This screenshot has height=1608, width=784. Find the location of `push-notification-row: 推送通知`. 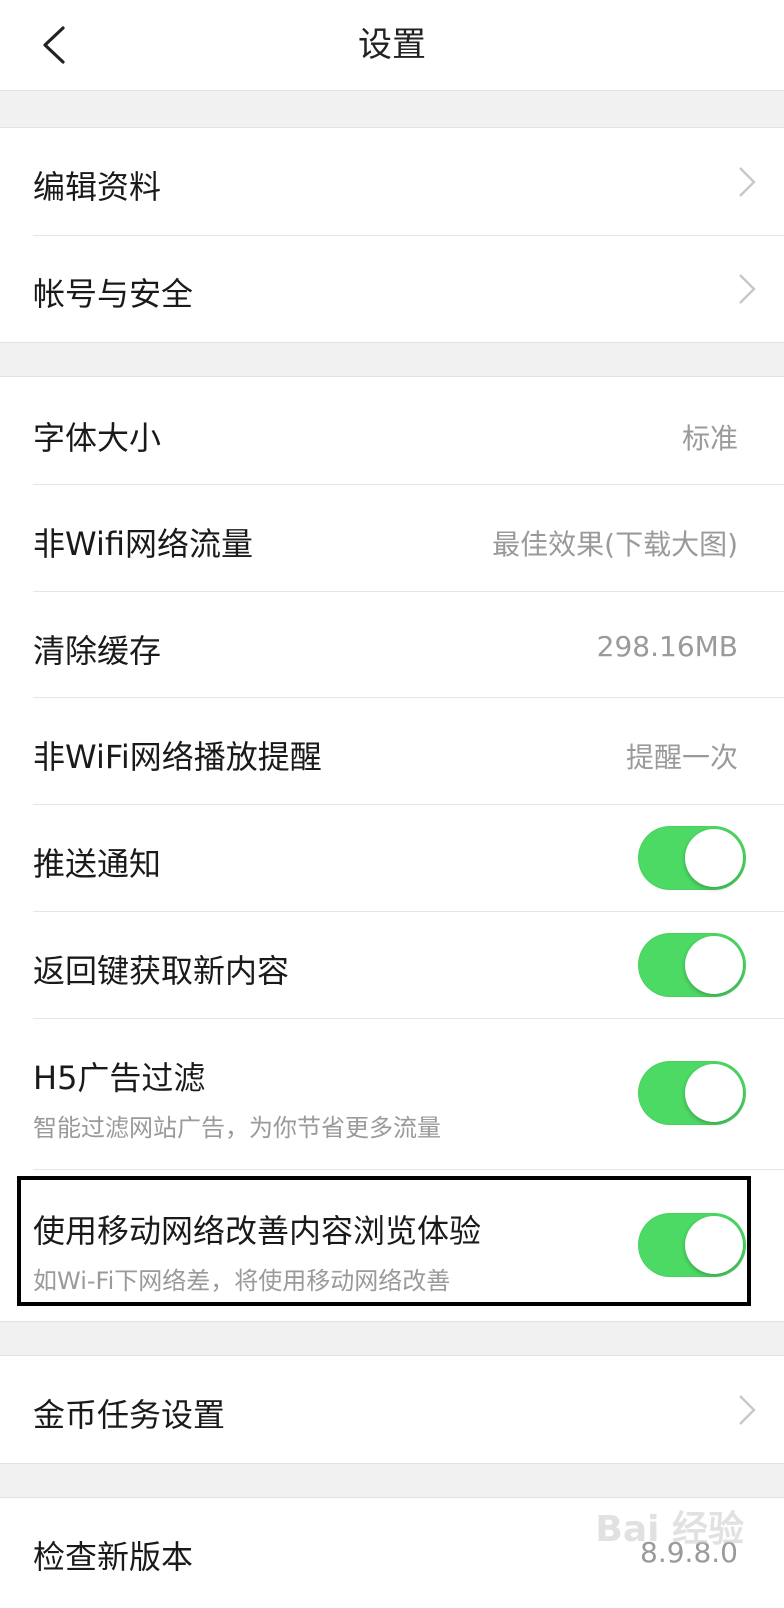

push-notification-row: 推送通知 is located at coordinates (392, 858).